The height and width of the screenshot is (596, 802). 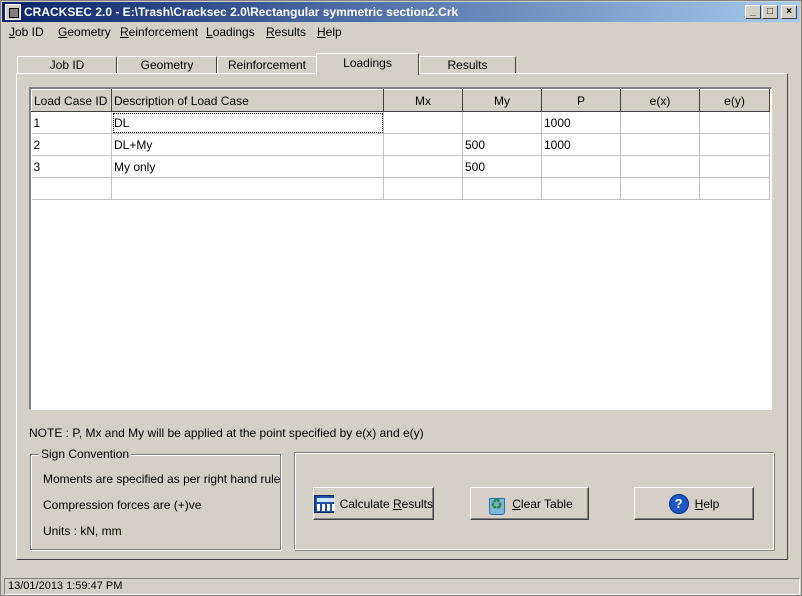 What do you see at coordinates (233, 32) in the screenshot?
I see `menu-loadings-label: oadings` at bounding box center [233, 32].